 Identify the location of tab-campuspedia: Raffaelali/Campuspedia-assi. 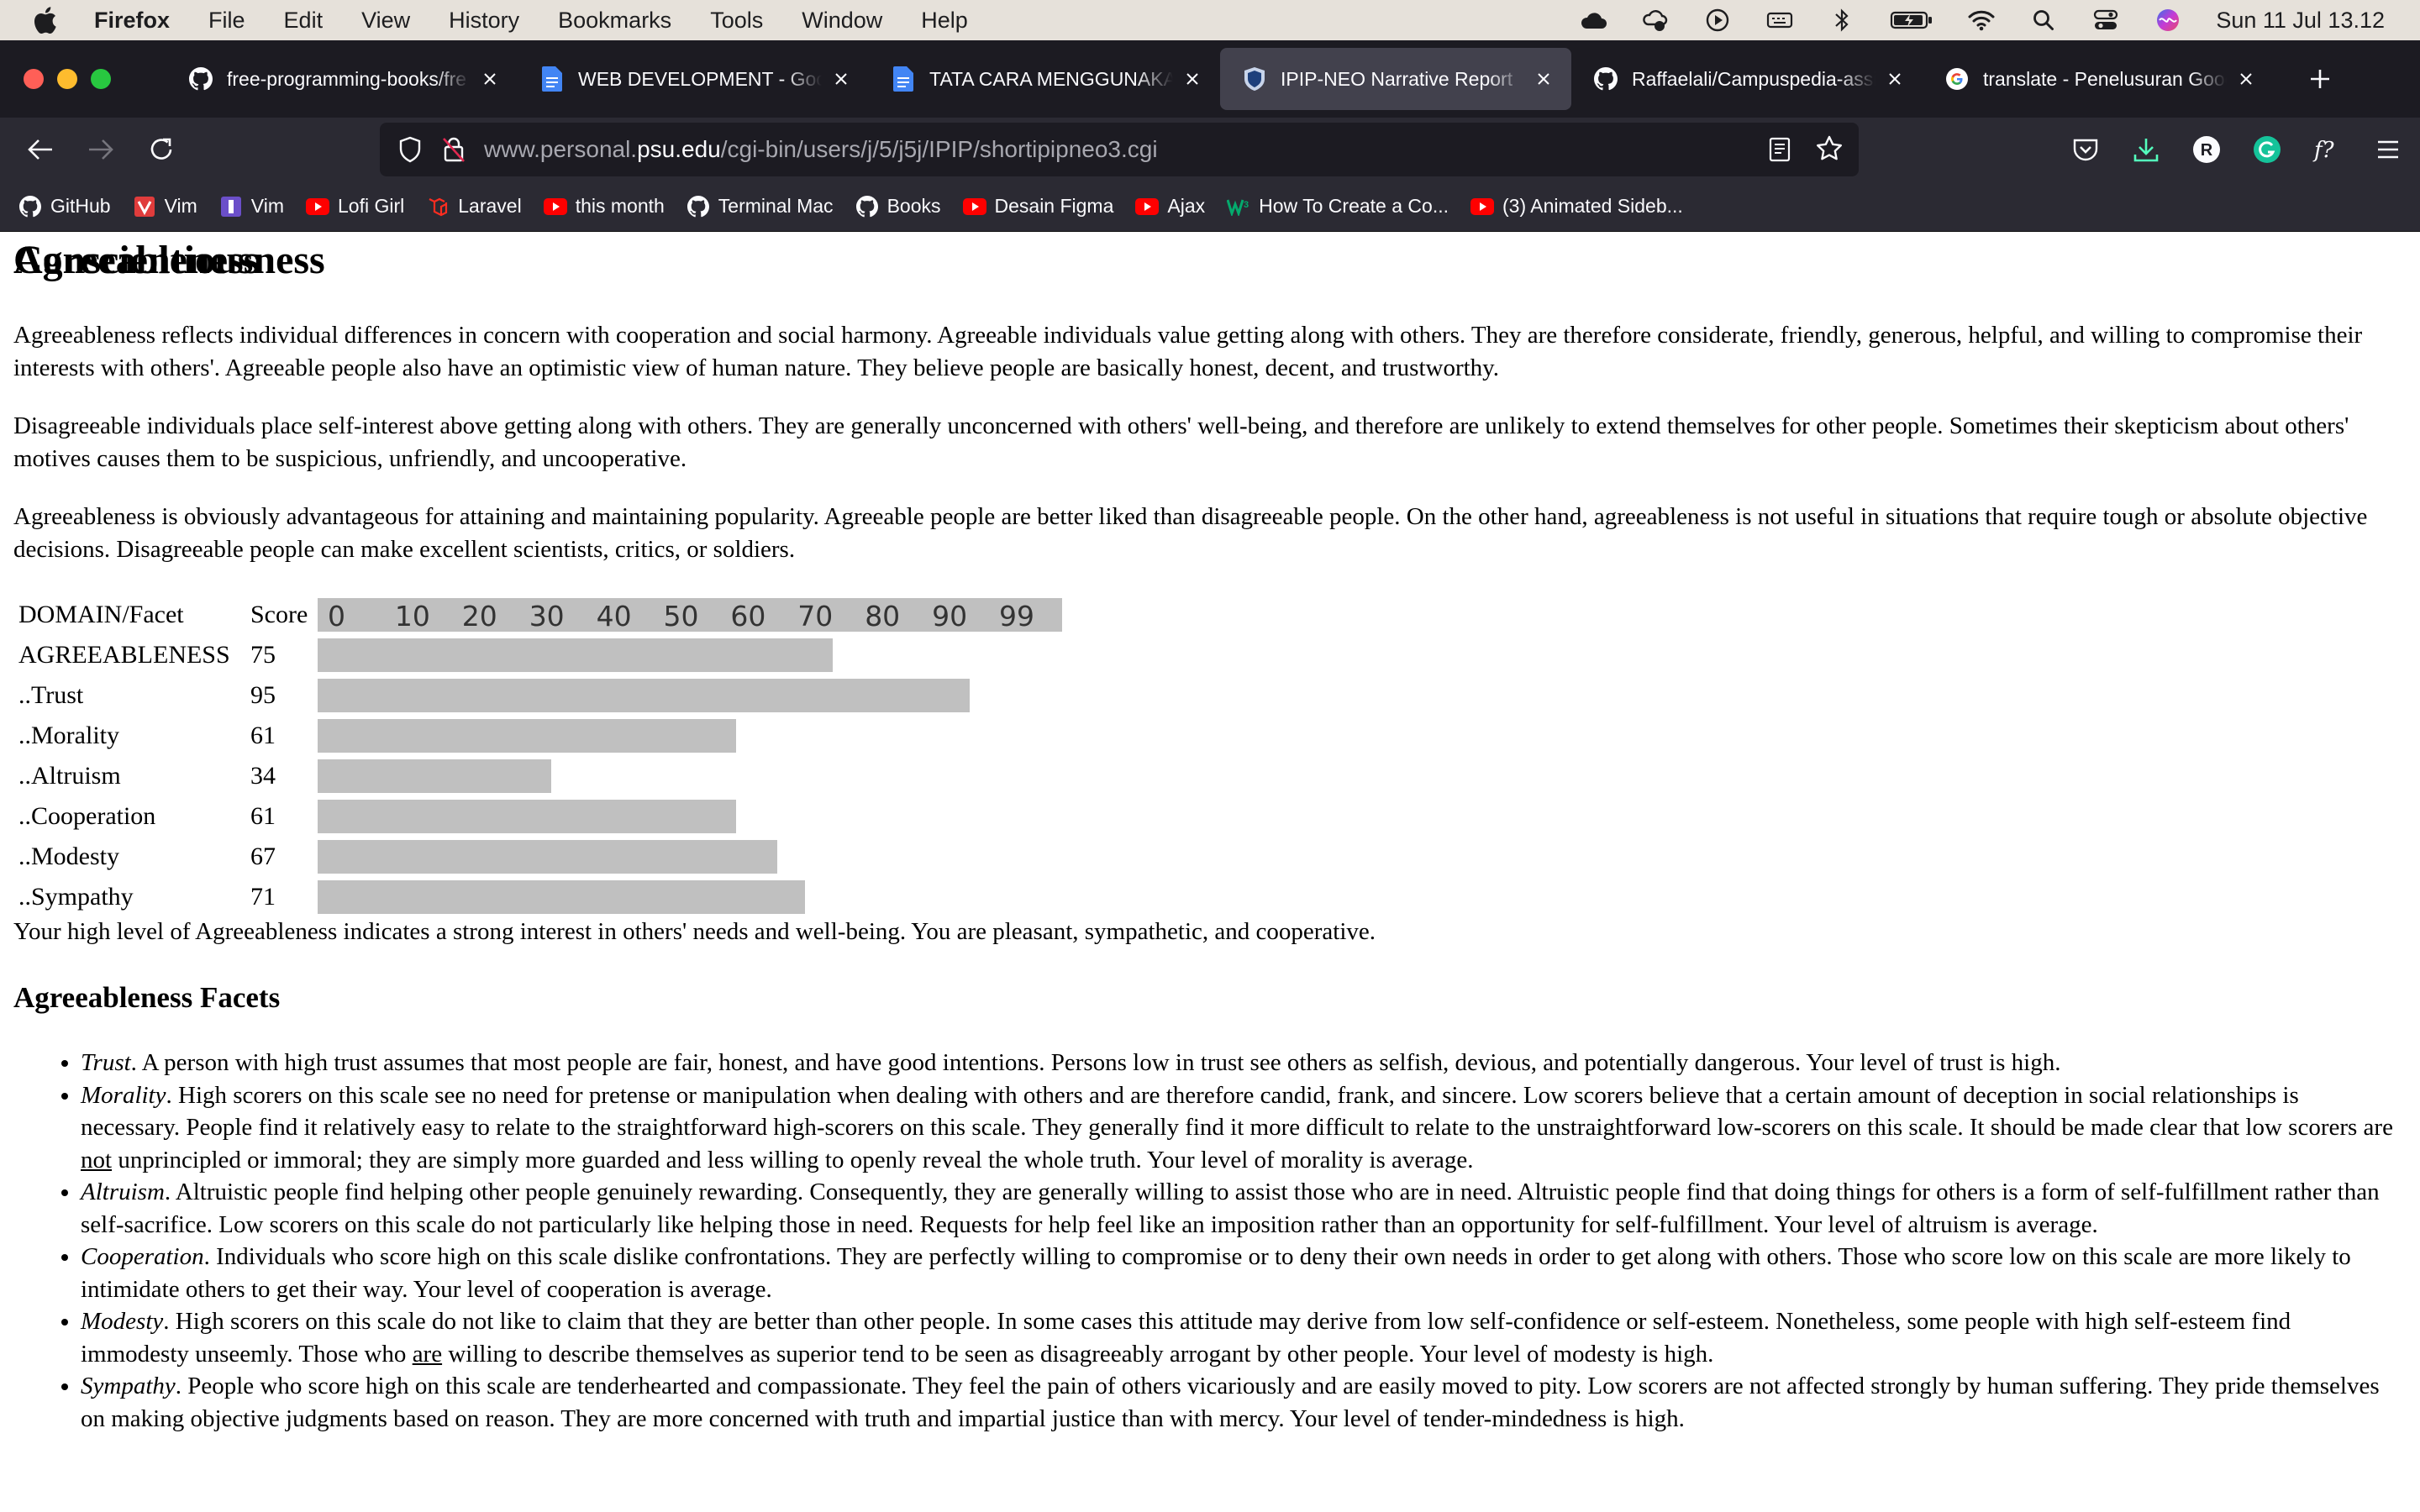
(1747, 79).